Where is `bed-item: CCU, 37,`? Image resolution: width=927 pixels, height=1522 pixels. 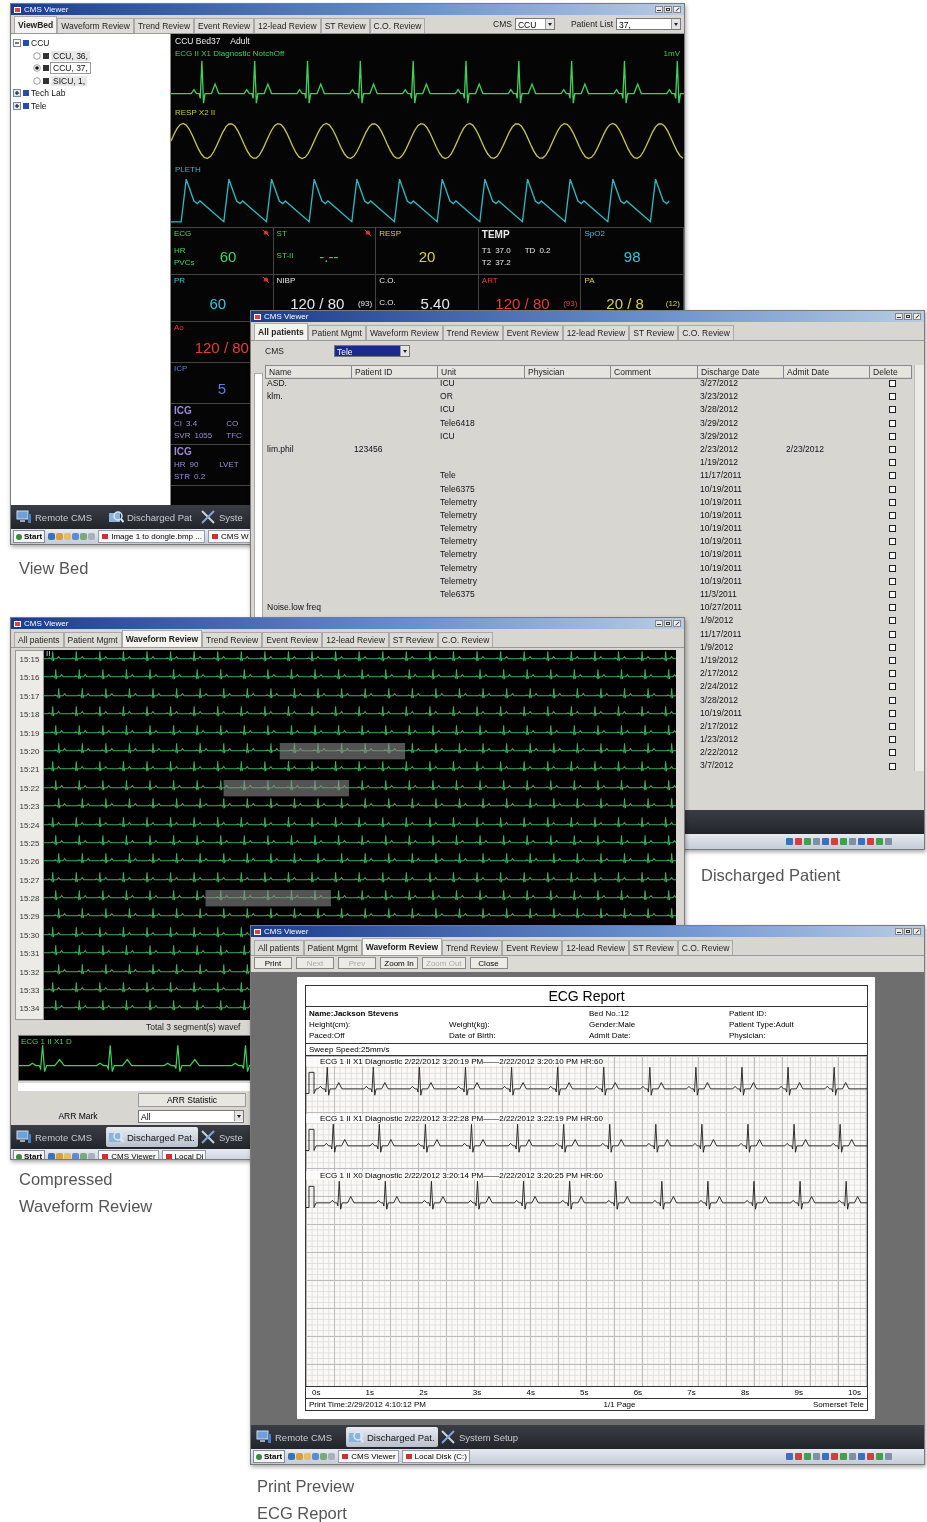
bed-item: CCU, 37, is located at coordinates (70, 68).